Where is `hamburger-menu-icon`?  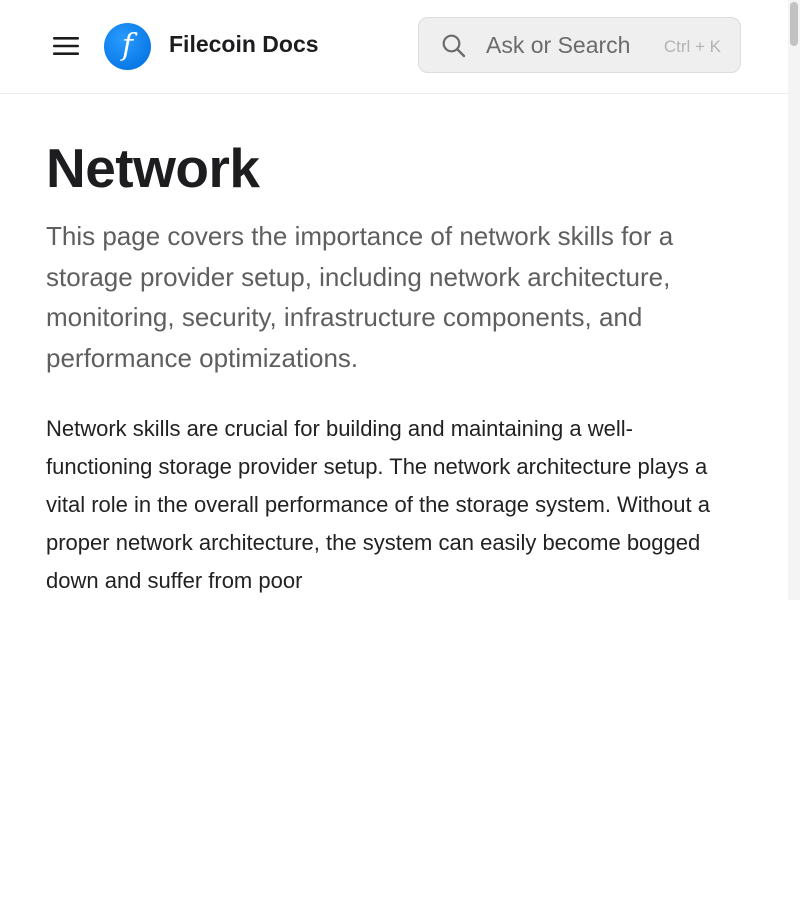 hamburger-menu-icon is located at coordinates (66, 46).